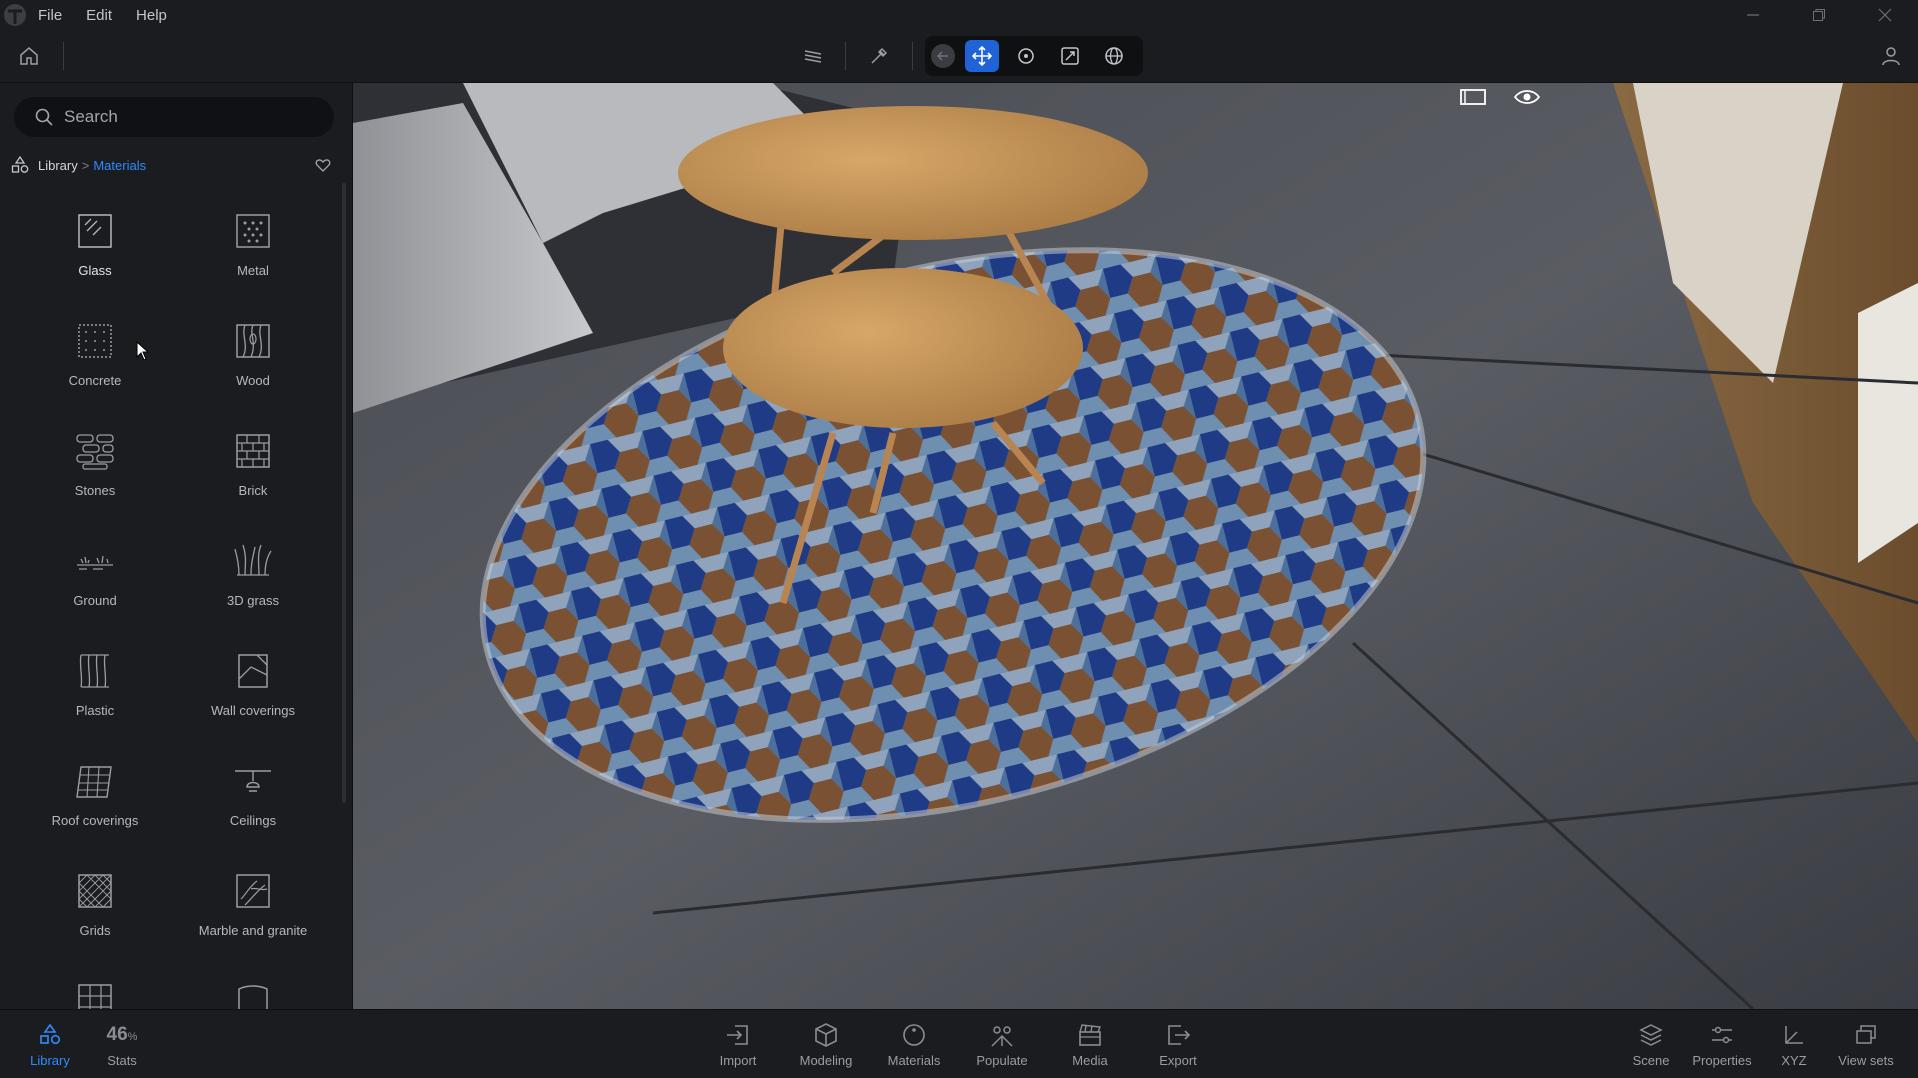  Describe the element at coordinates (95, 581) in the screenshot. I see `category-ground: Ground` at that location.